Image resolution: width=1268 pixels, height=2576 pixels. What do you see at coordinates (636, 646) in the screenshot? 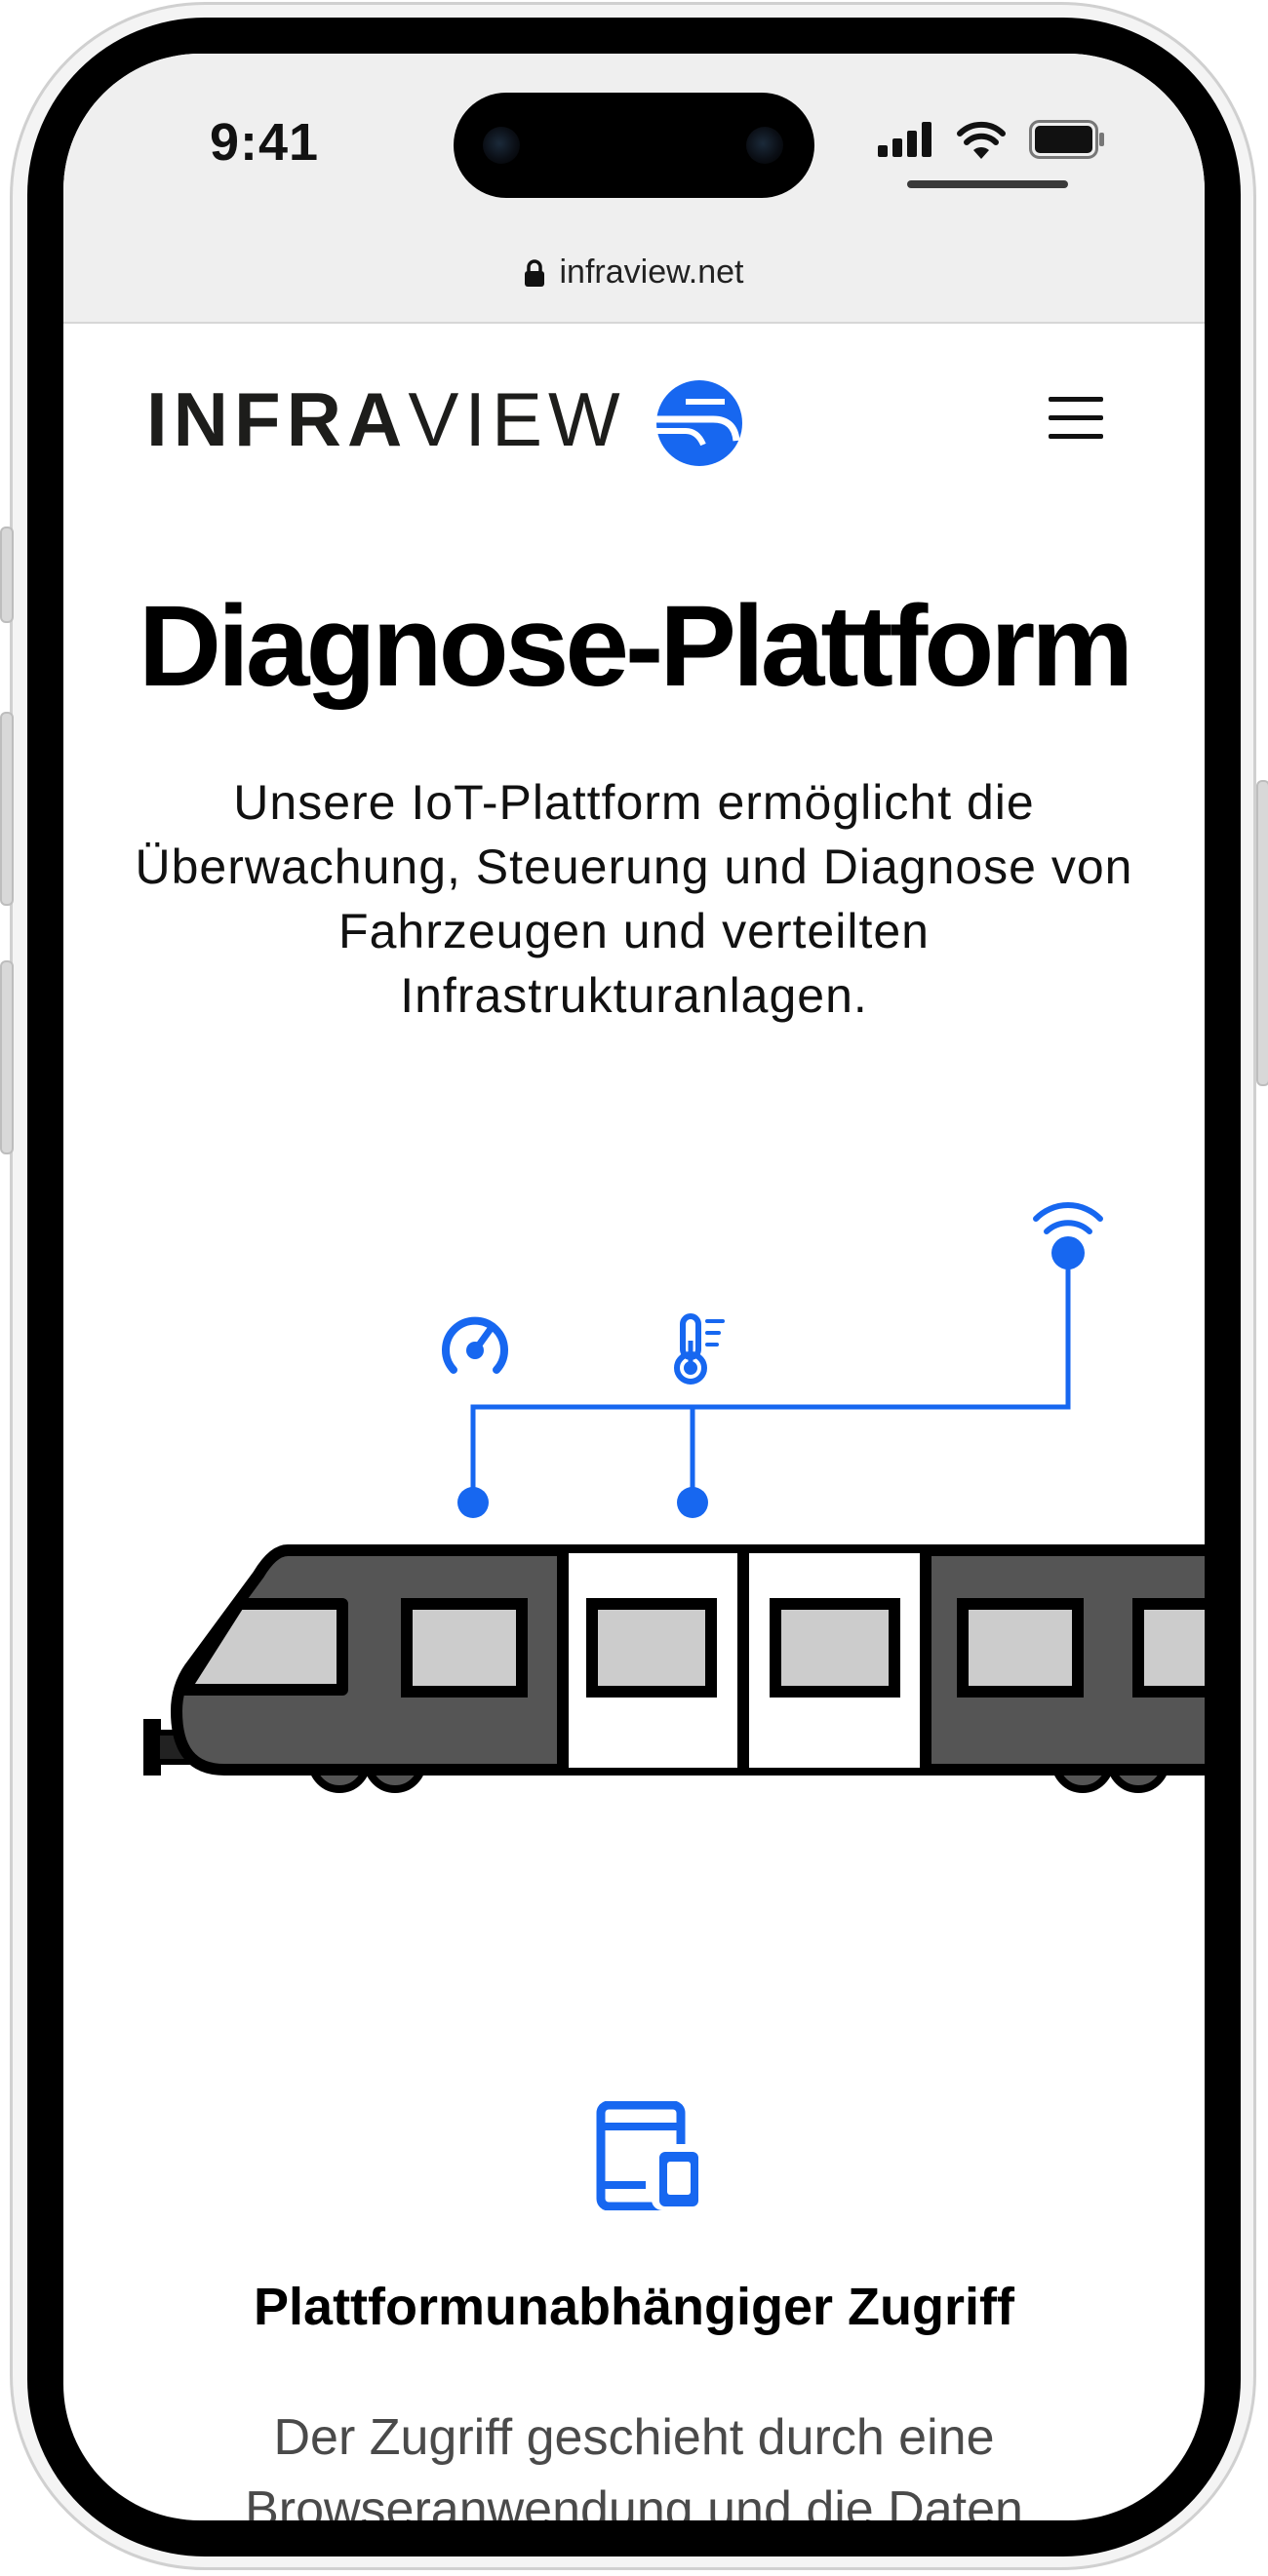
I see `page-title: Diagnose-Plattform` at bounding box center [636, 646].